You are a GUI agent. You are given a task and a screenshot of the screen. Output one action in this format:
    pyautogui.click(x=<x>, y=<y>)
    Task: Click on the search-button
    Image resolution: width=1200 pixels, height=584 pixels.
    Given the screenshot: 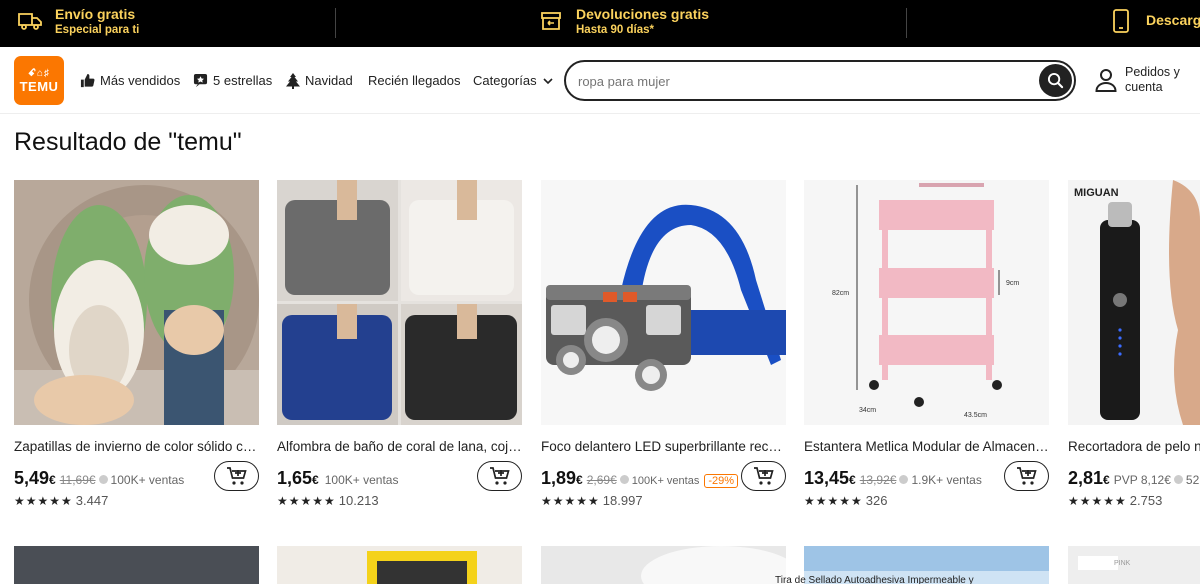 What is the action you would take?
    pyautogui.click(x=1055, y=80)
    